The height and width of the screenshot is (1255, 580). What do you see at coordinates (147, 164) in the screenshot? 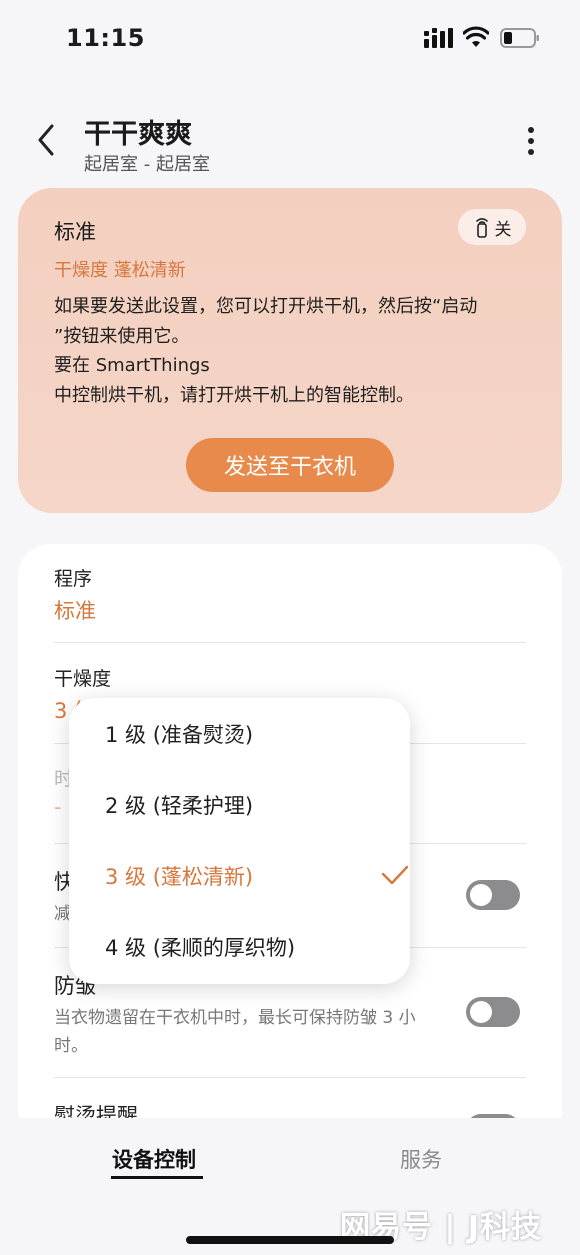
I see `page-subtitle: 起居室 - 起居室` at bounding box center [147, 164].